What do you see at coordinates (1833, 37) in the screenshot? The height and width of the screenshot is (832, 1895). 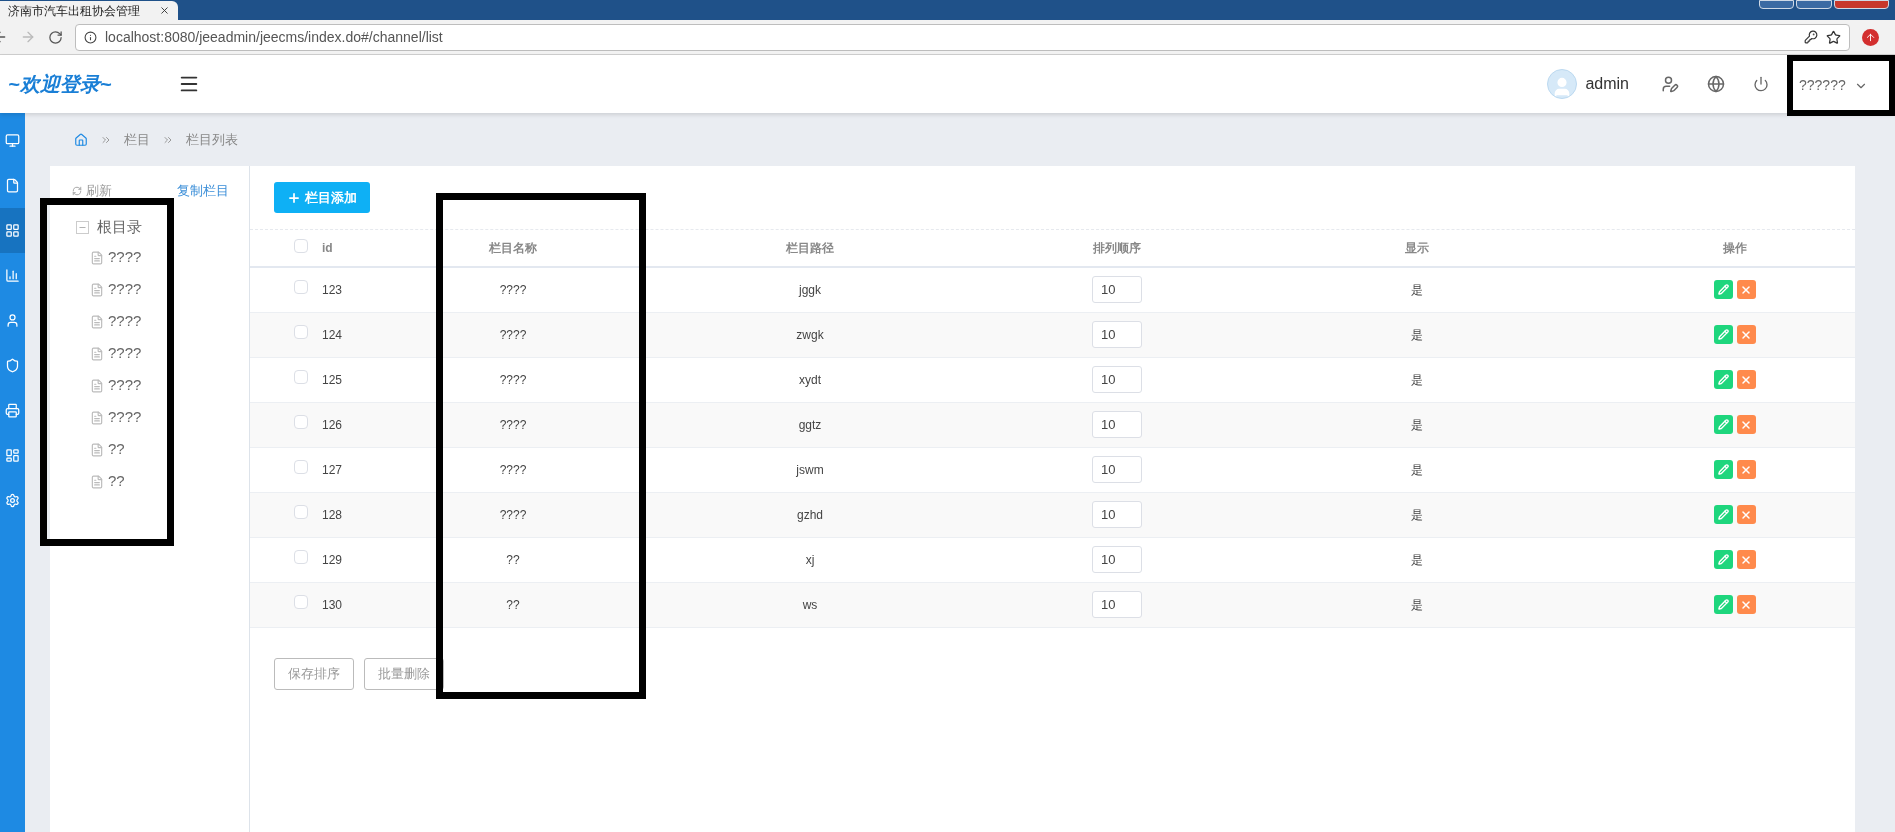 I see `star-icon` at bounding box center [1833, 37].